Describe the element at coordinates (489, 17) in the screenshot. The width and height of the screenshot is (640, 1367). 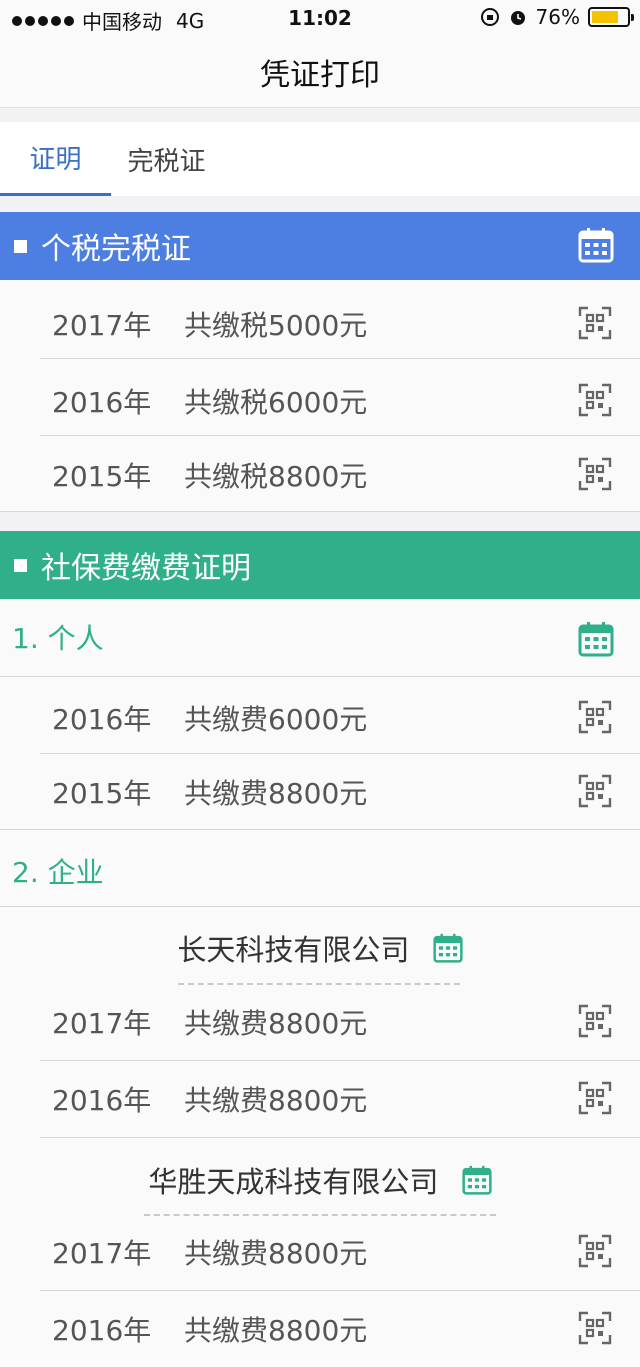
I see `rotation-lock-icon` at that location.